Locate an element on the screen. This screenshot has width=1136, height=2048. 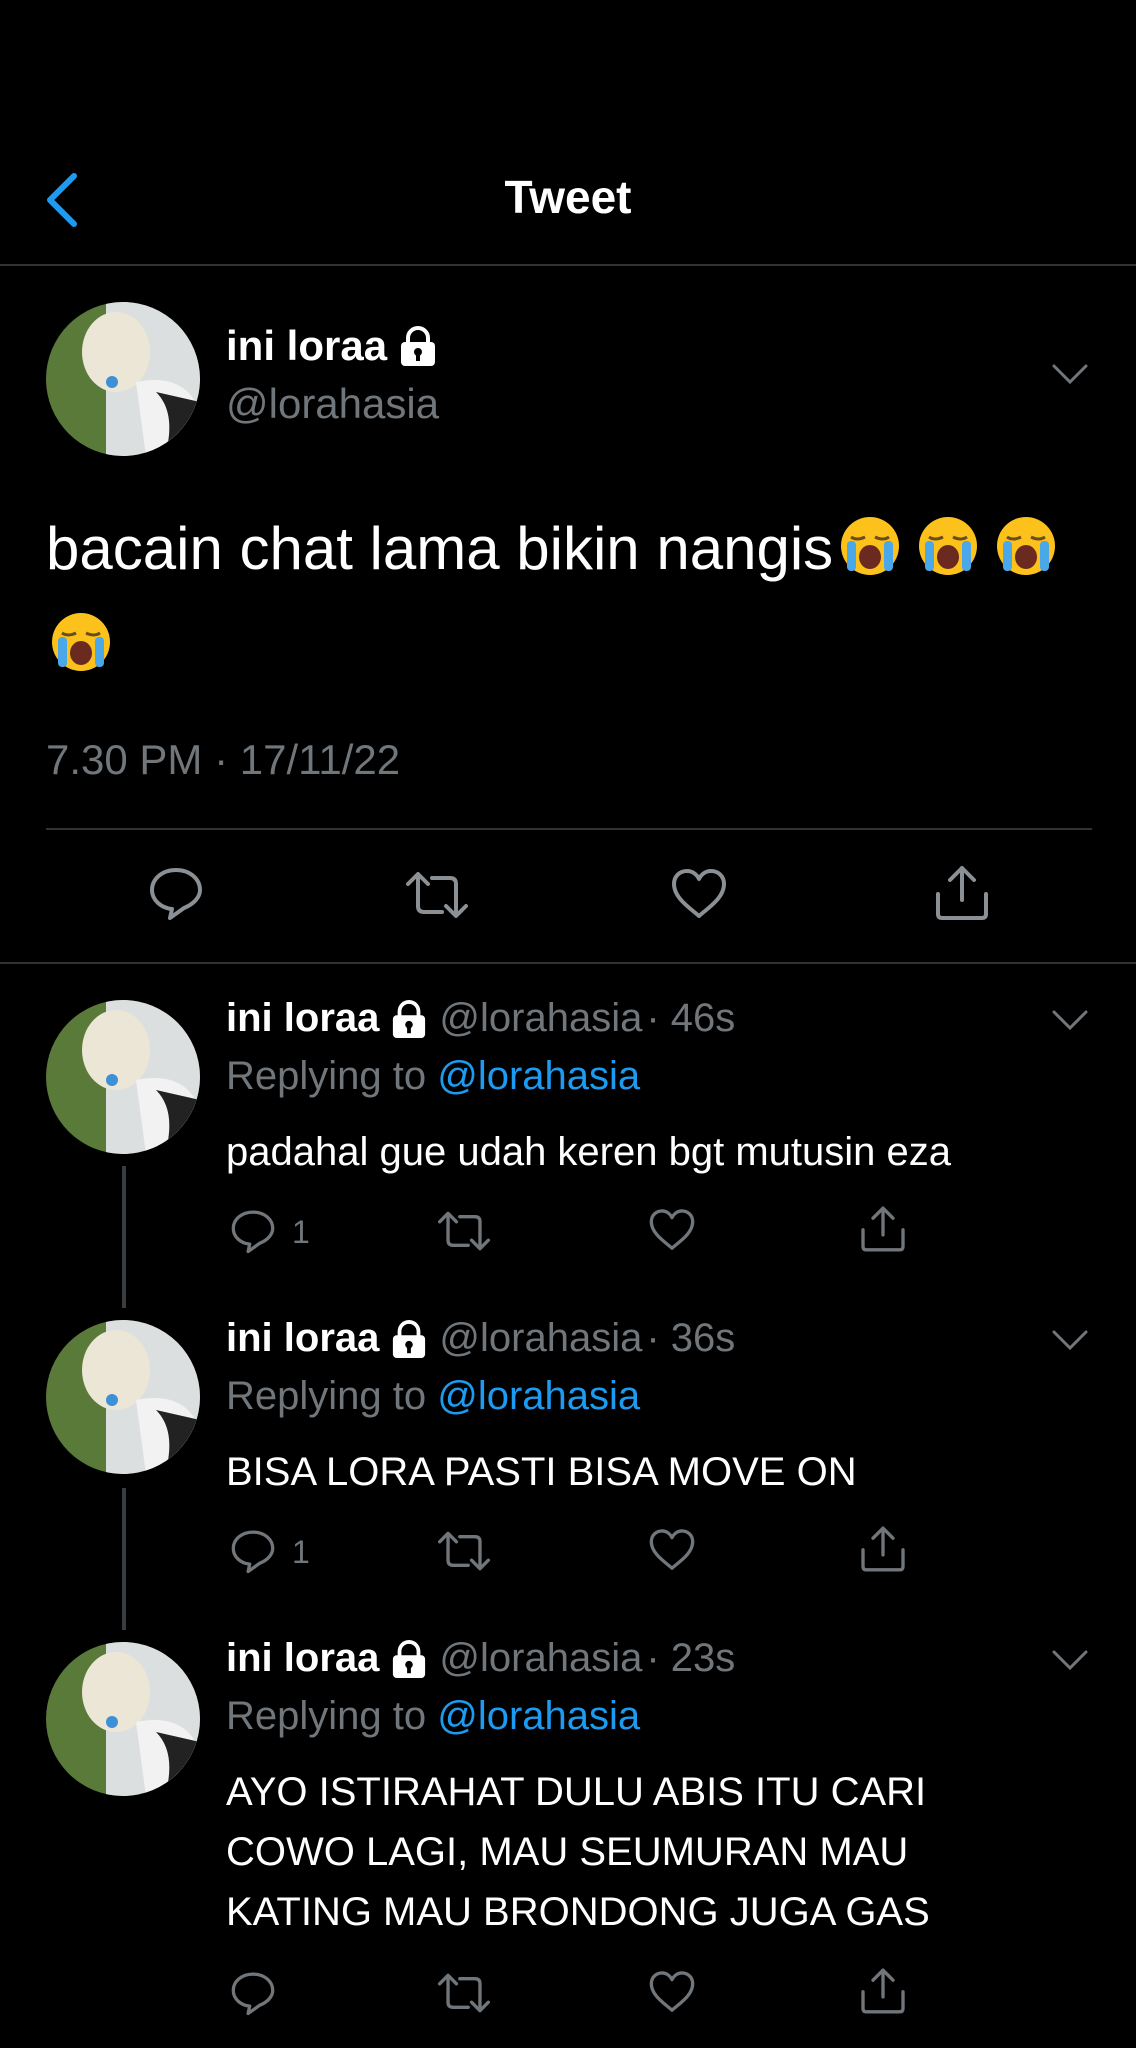
reply-text-line: BISA LORA PASTI BISA MOVE ON is located at coordinates (541, 1472).